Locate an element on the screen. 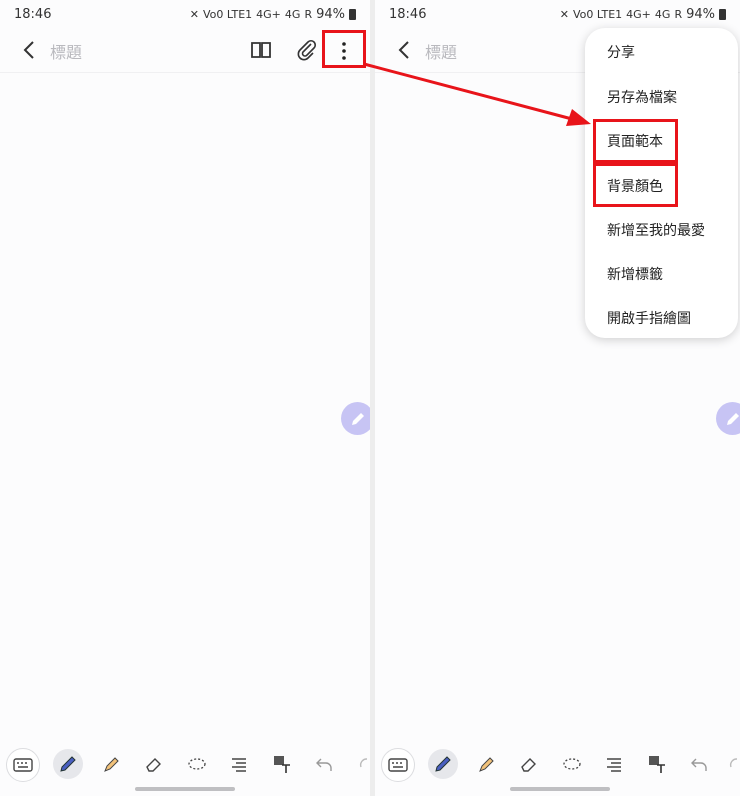 This screenshot has height=796, width=740. menu-item-share: 分享 is located at coordinates (621, 52).